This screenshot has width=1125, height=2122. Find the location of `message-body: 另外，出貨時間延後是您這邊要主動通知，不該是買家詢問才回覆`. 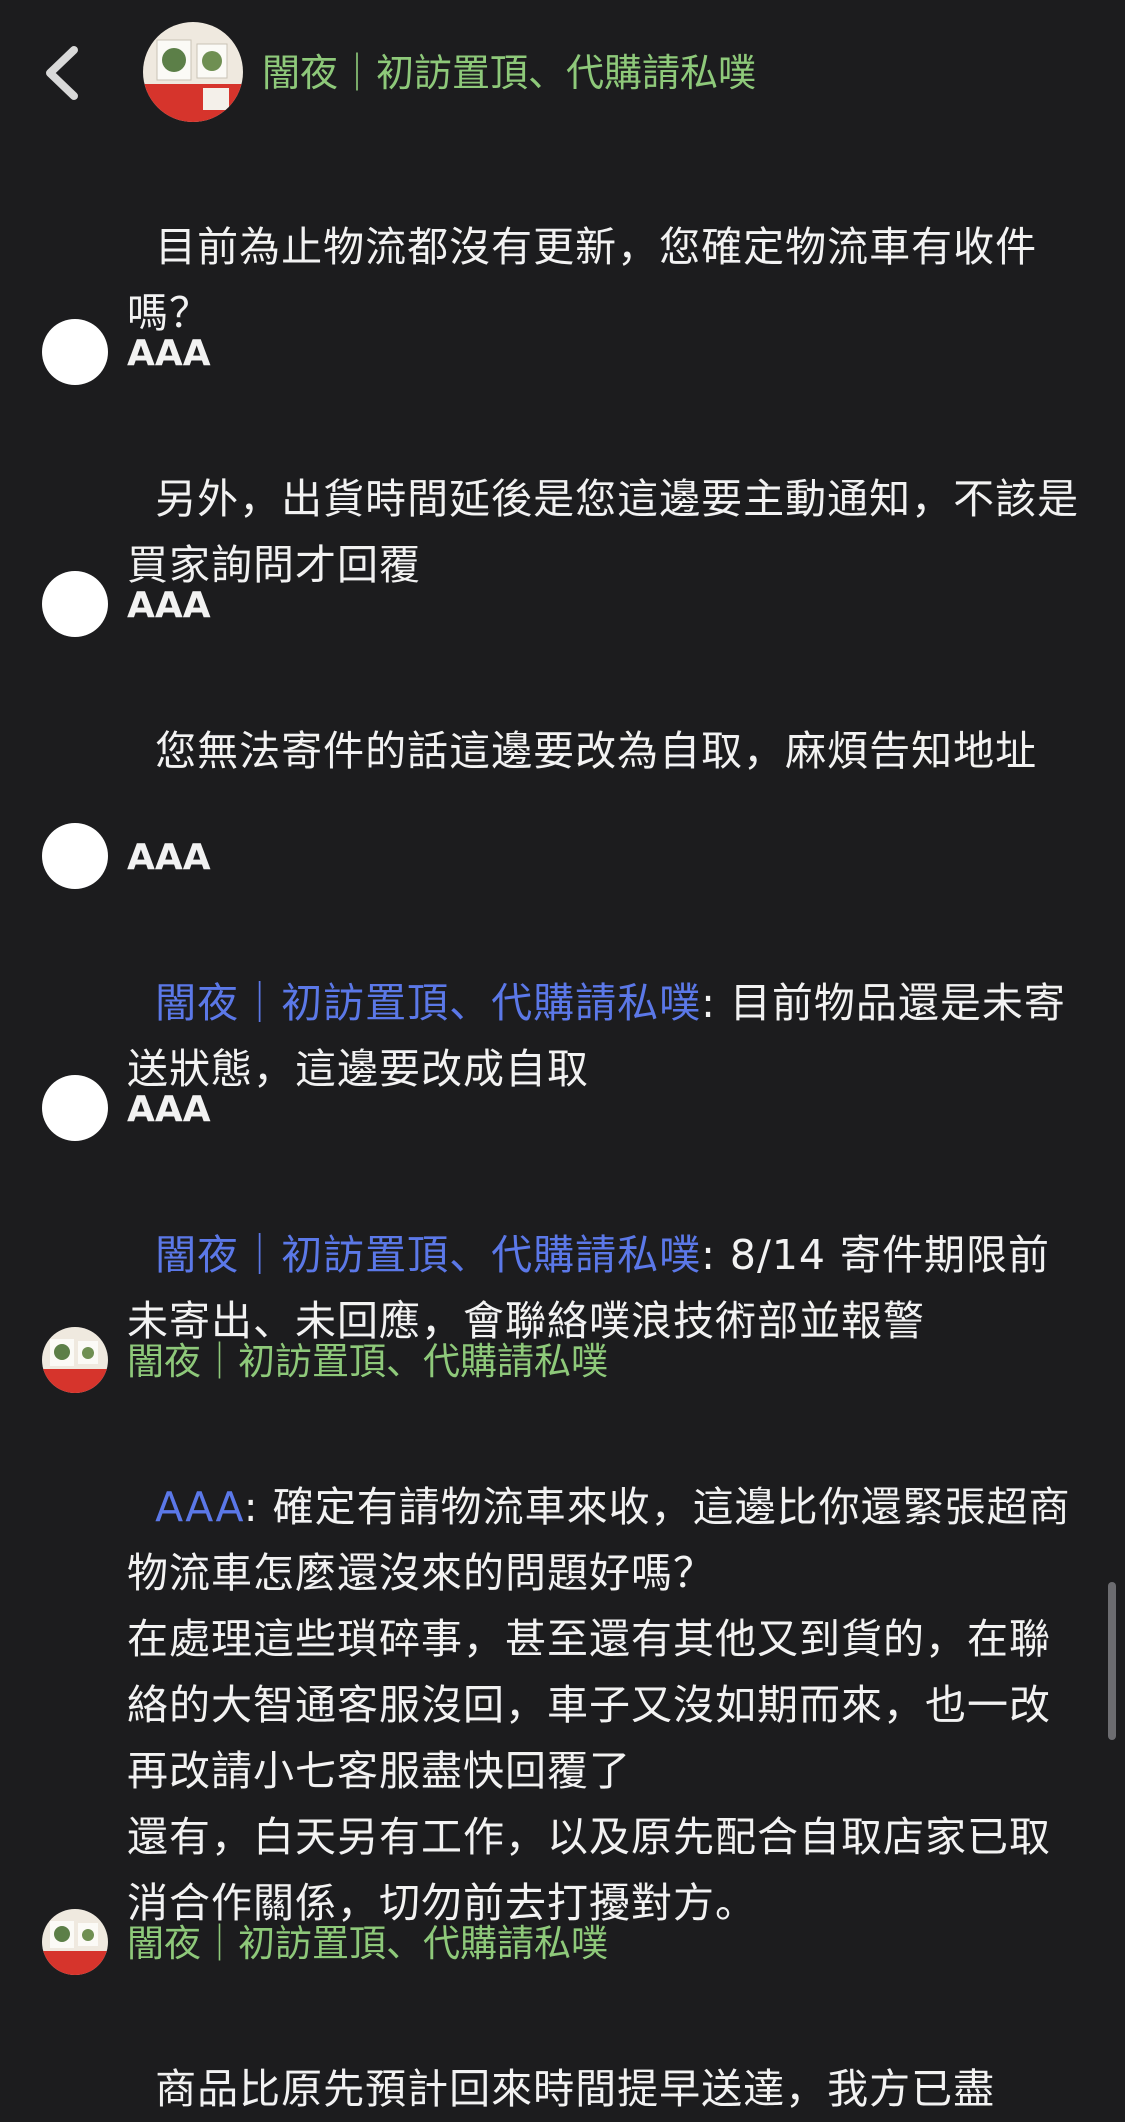

message-body: 另外，出貨時間延後是您這邊要主動通知，不該是買家詢問才回覆 is located at coordinates (603, 532).